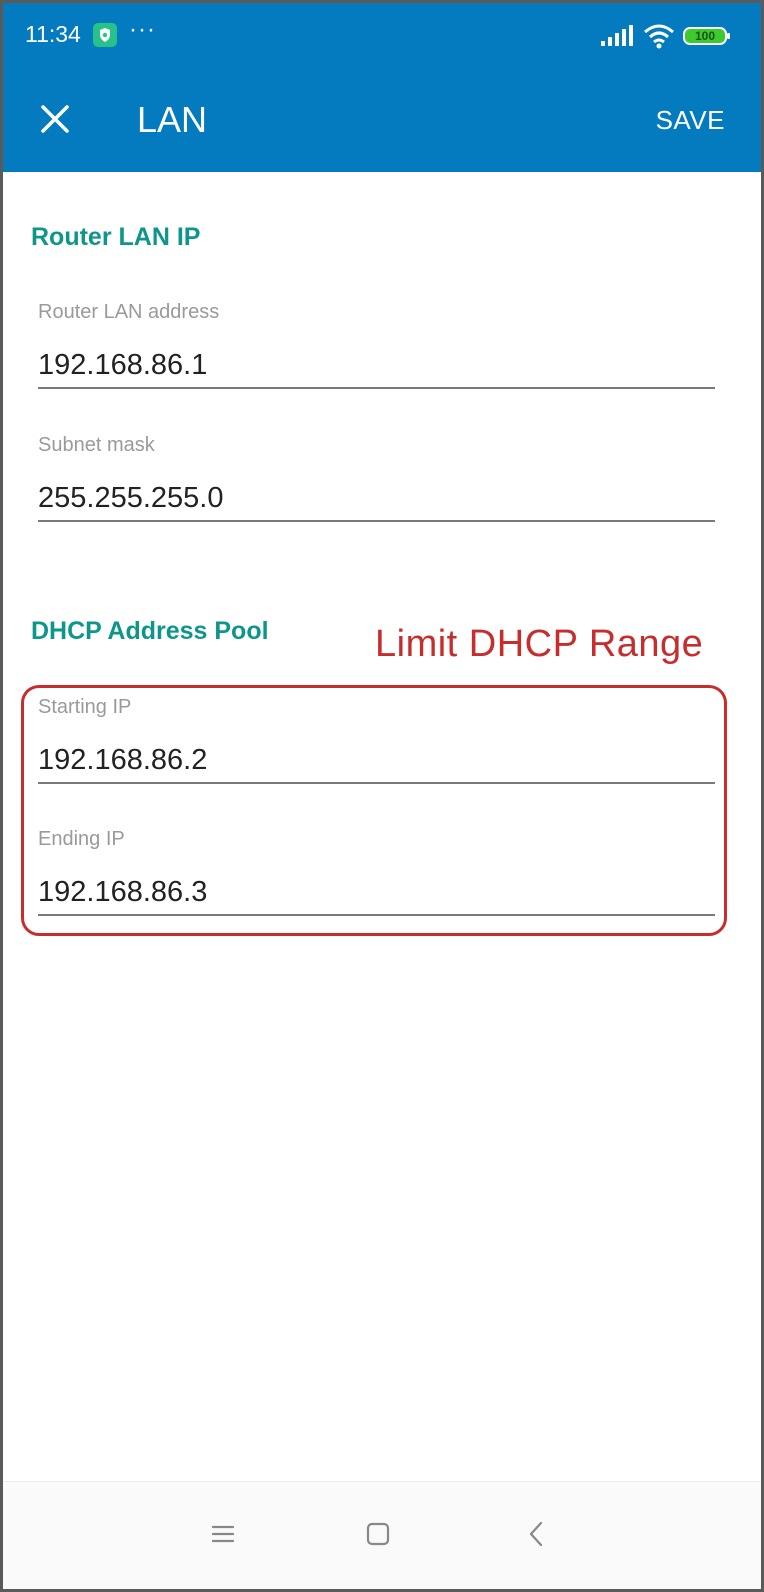 The height and width of the screenshot is (1592, 764). I want to click on router-lan-address-field: Router LAN address, so click(376, 345).